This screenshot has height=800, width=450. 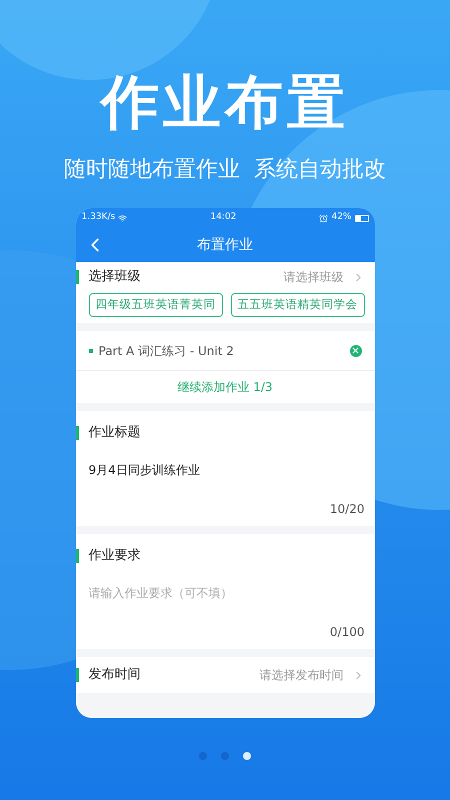 What do you see at coordinates (225, 593) in the screenshot?
I see `requirement-input: 请输入作业要求（可不填）` at bounding box center [225, 593].